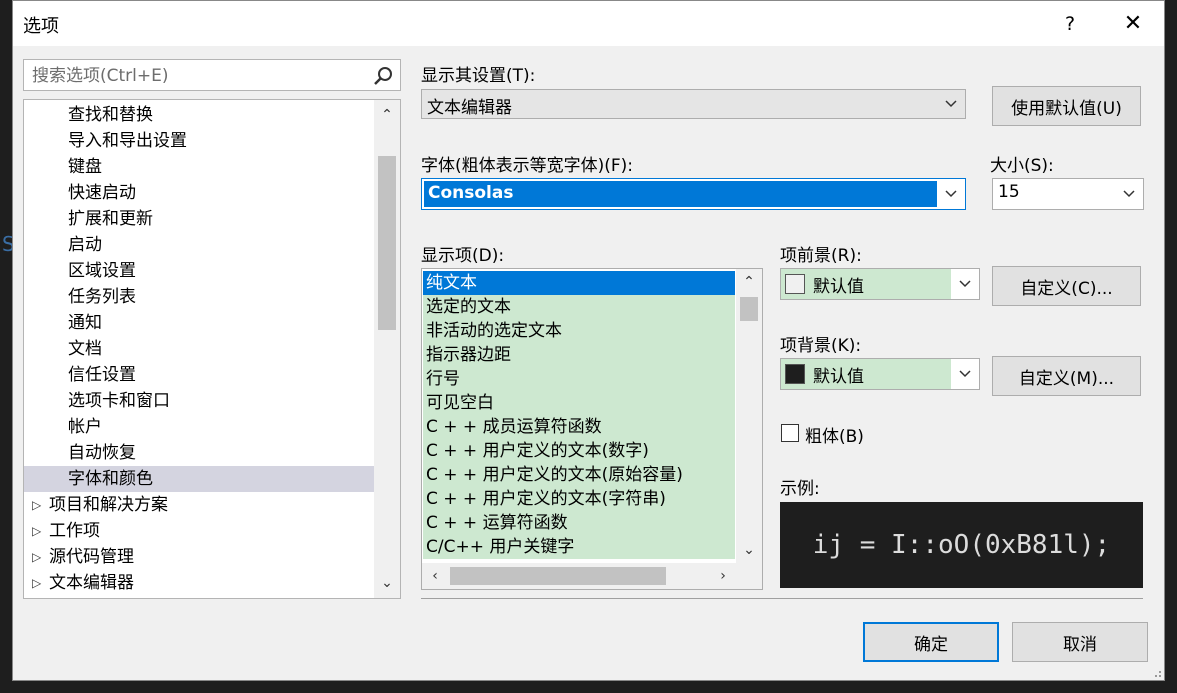 The width and height of the screenshot is (1177, 693). I want to click on tree-item-label: 通知, so click(85, 323).